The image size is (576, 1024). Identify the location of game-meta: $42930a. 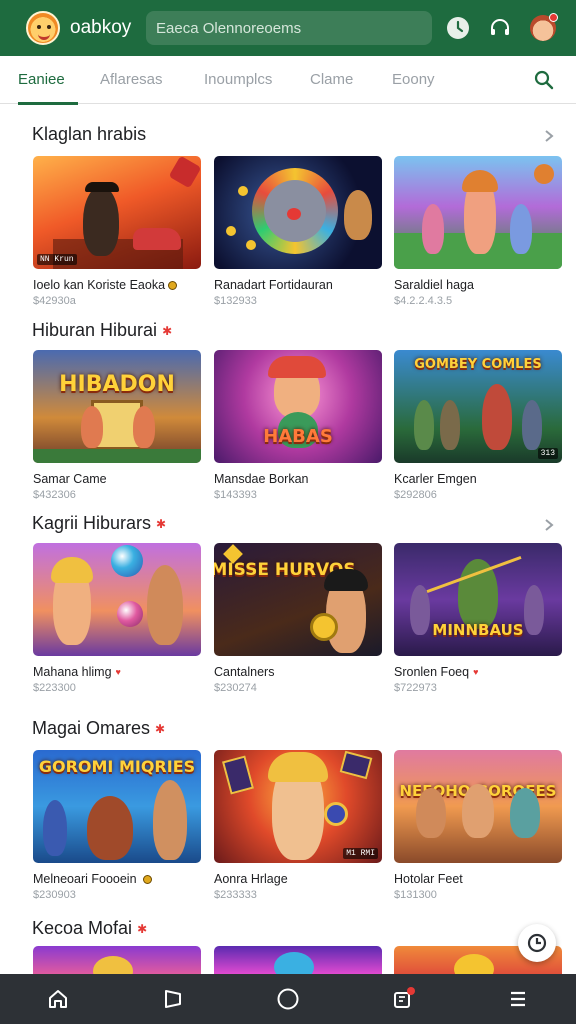
(54, 301).